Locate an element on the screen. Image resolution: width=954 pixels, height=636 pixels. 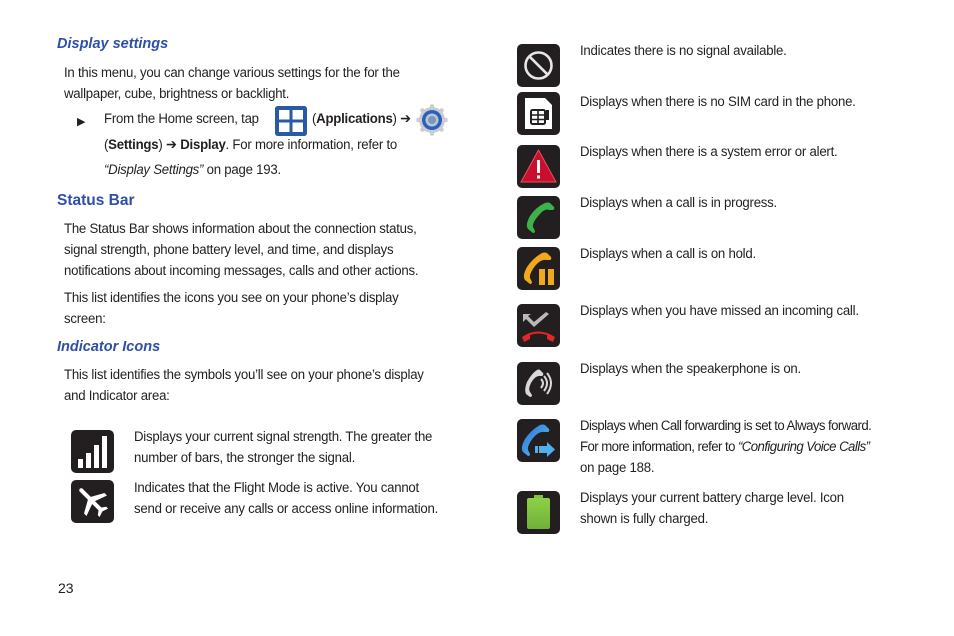
text-line: Displays when a call is on hold. is located at coordinates (668, 254).